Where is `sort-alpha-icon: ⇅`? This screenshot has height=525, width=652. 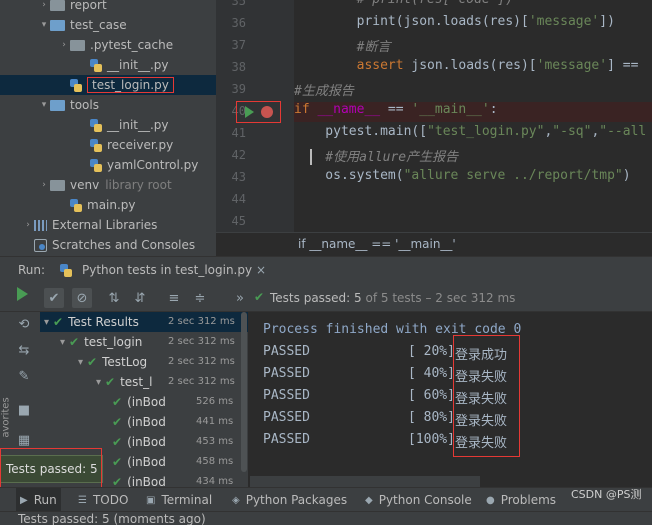
sort-alpha-icon: ⇅ is located at coordinates (114, 298).